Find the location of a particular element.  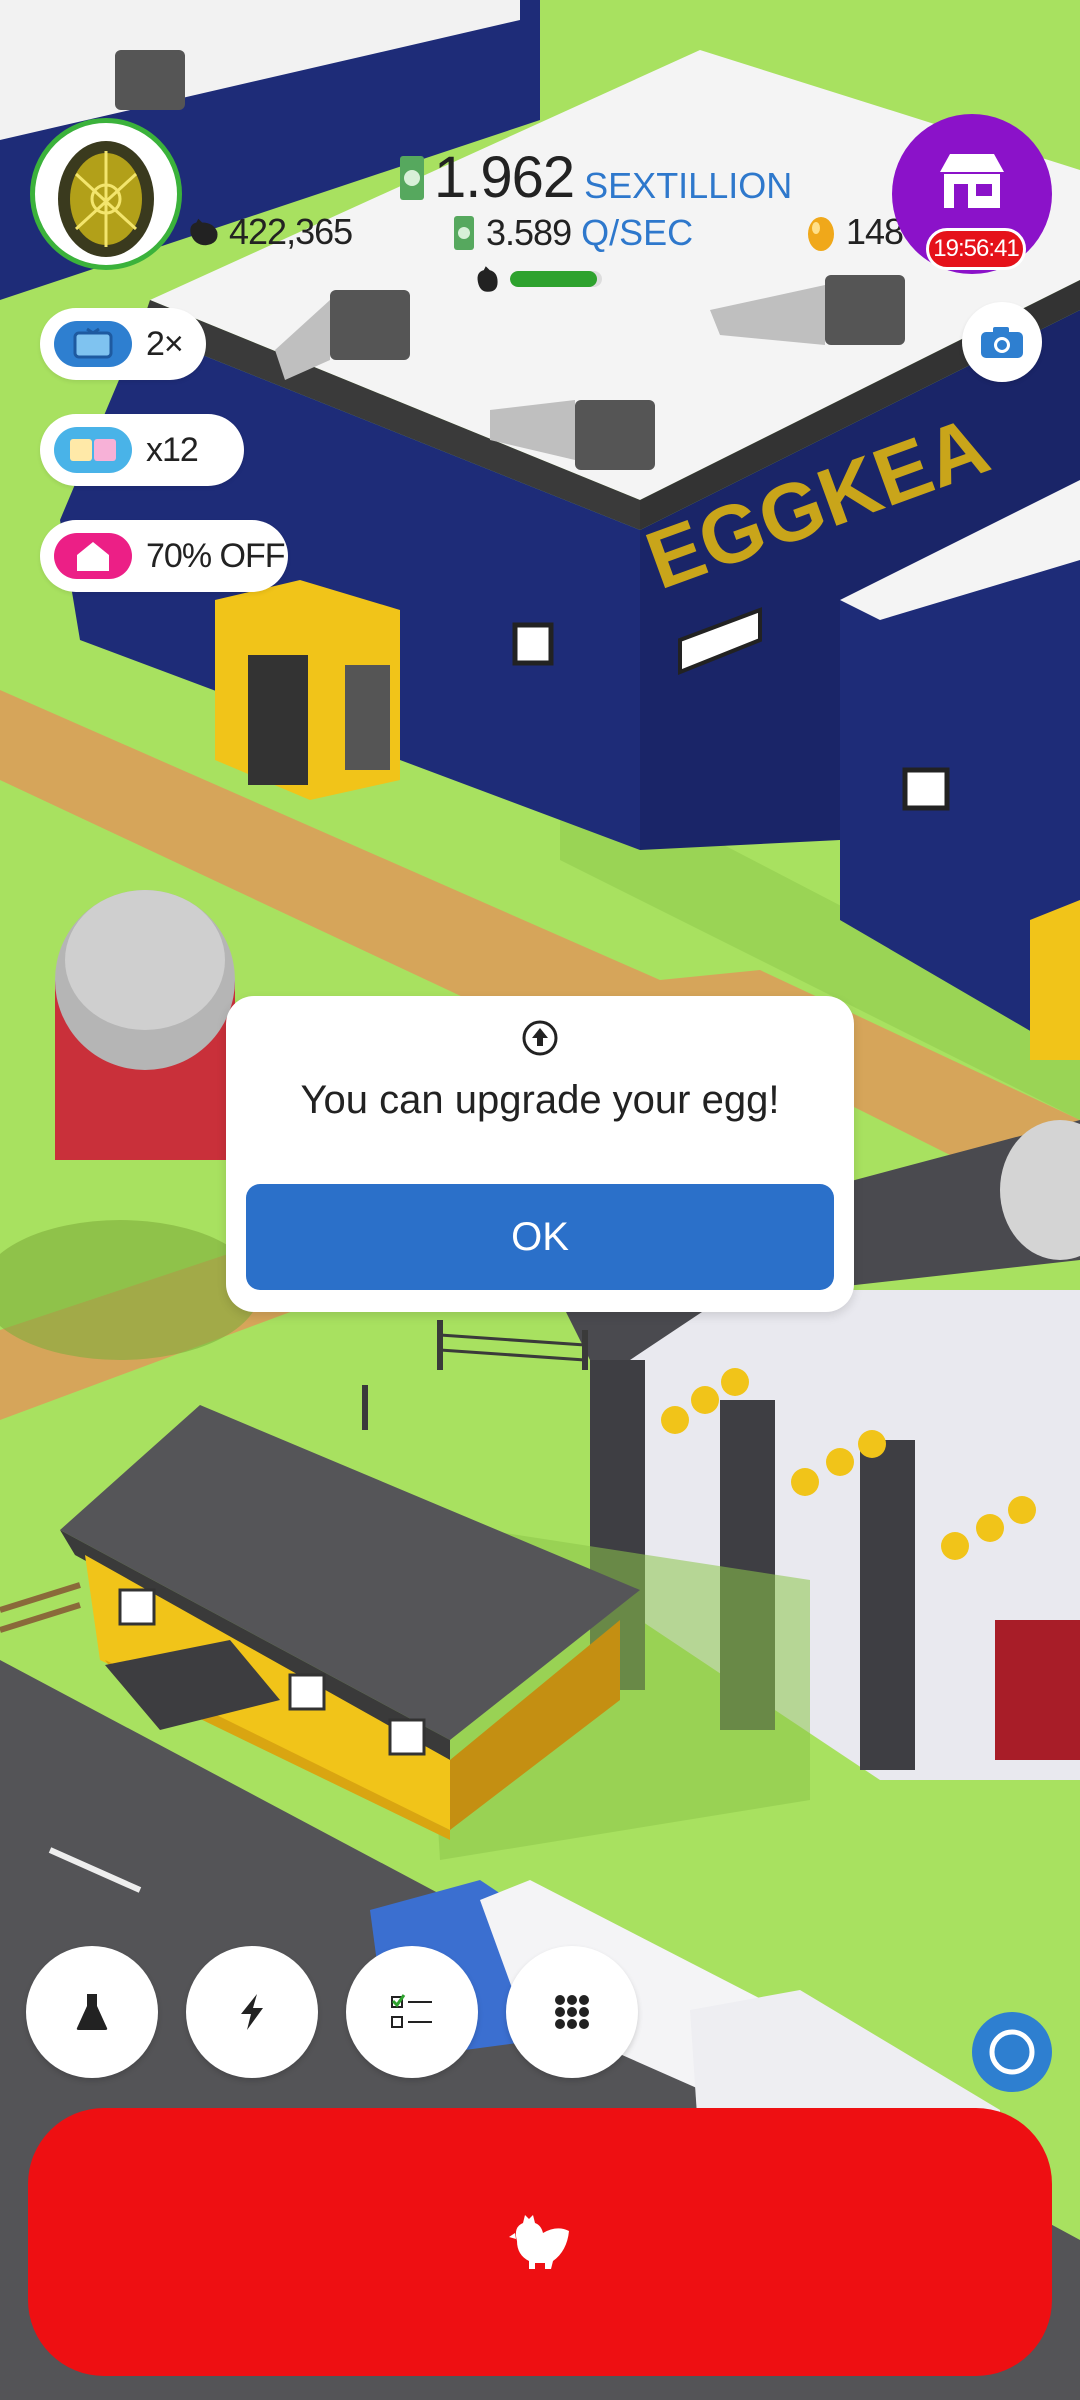

rate-unit: Q/SEC is located at coordinates (637, 232).